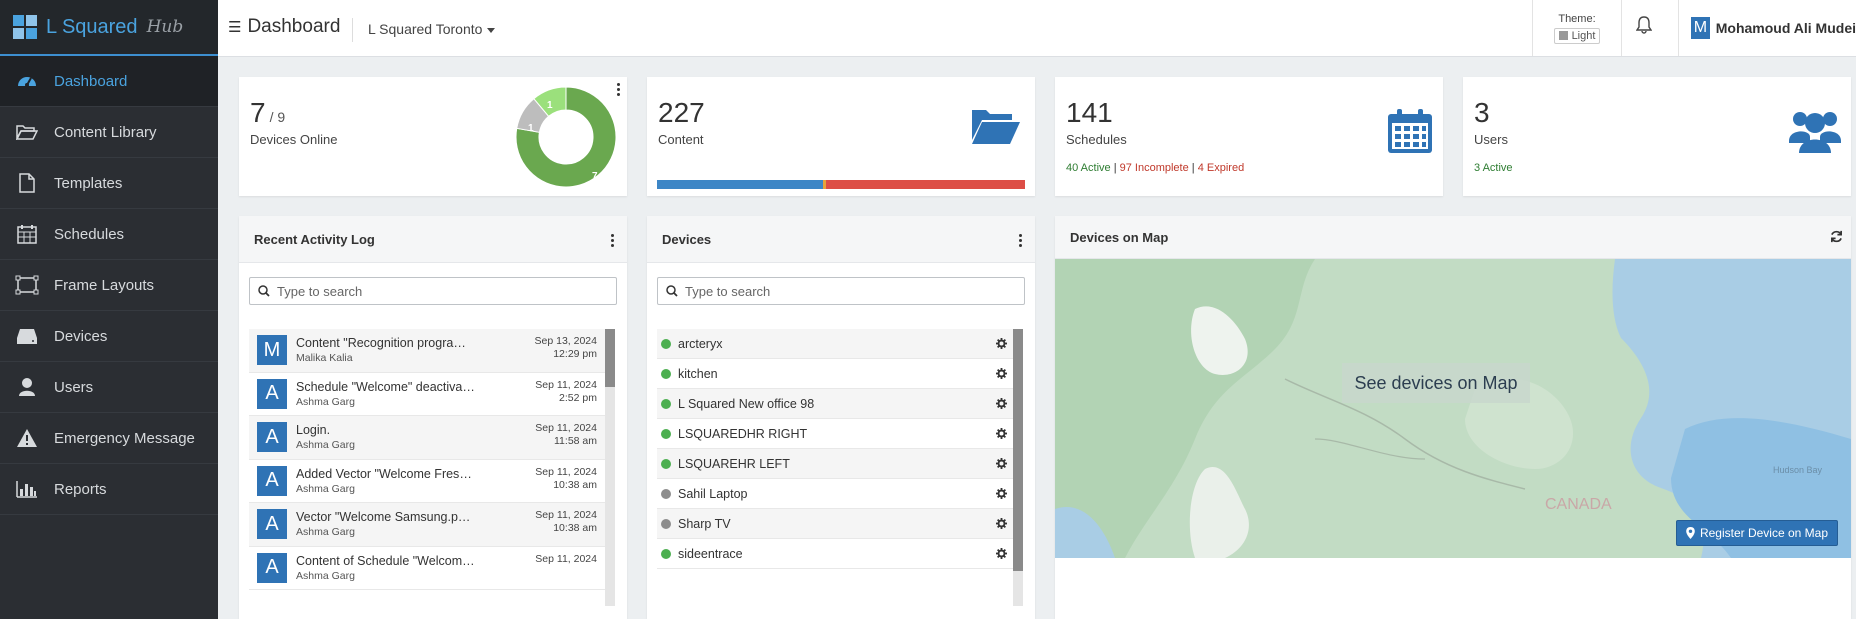 The width and height of the screenshot is (1856, 619). What do you see at coordinates (1096, 139) in the screenshot?
I see `schedules-label: Schedules` at bounding box center [1096, 139].